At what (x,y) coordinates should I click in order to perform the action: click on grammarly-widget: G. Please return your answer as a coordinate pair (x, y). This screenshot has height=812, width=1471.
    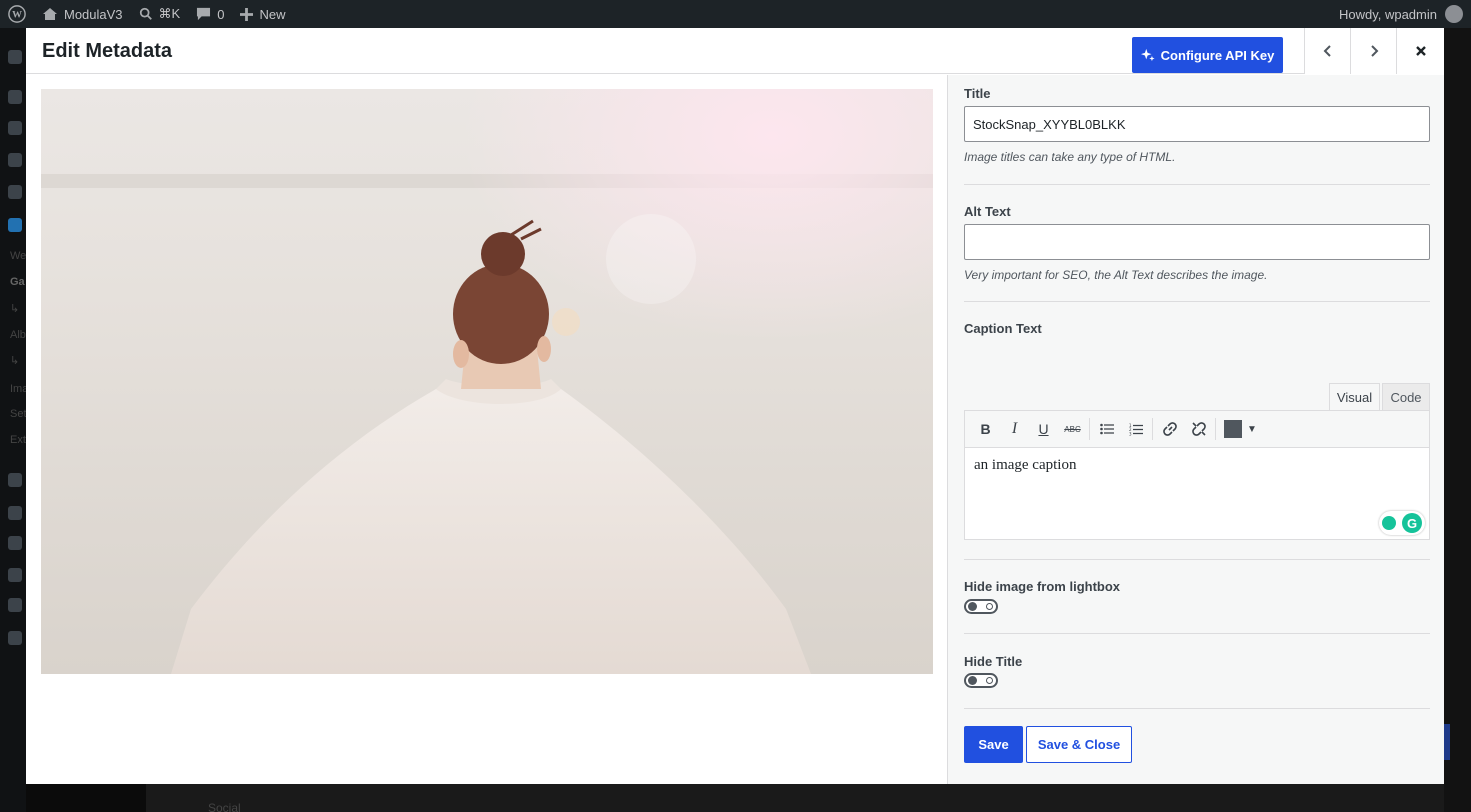
    Looking at the image, I should click on (1402, 523).